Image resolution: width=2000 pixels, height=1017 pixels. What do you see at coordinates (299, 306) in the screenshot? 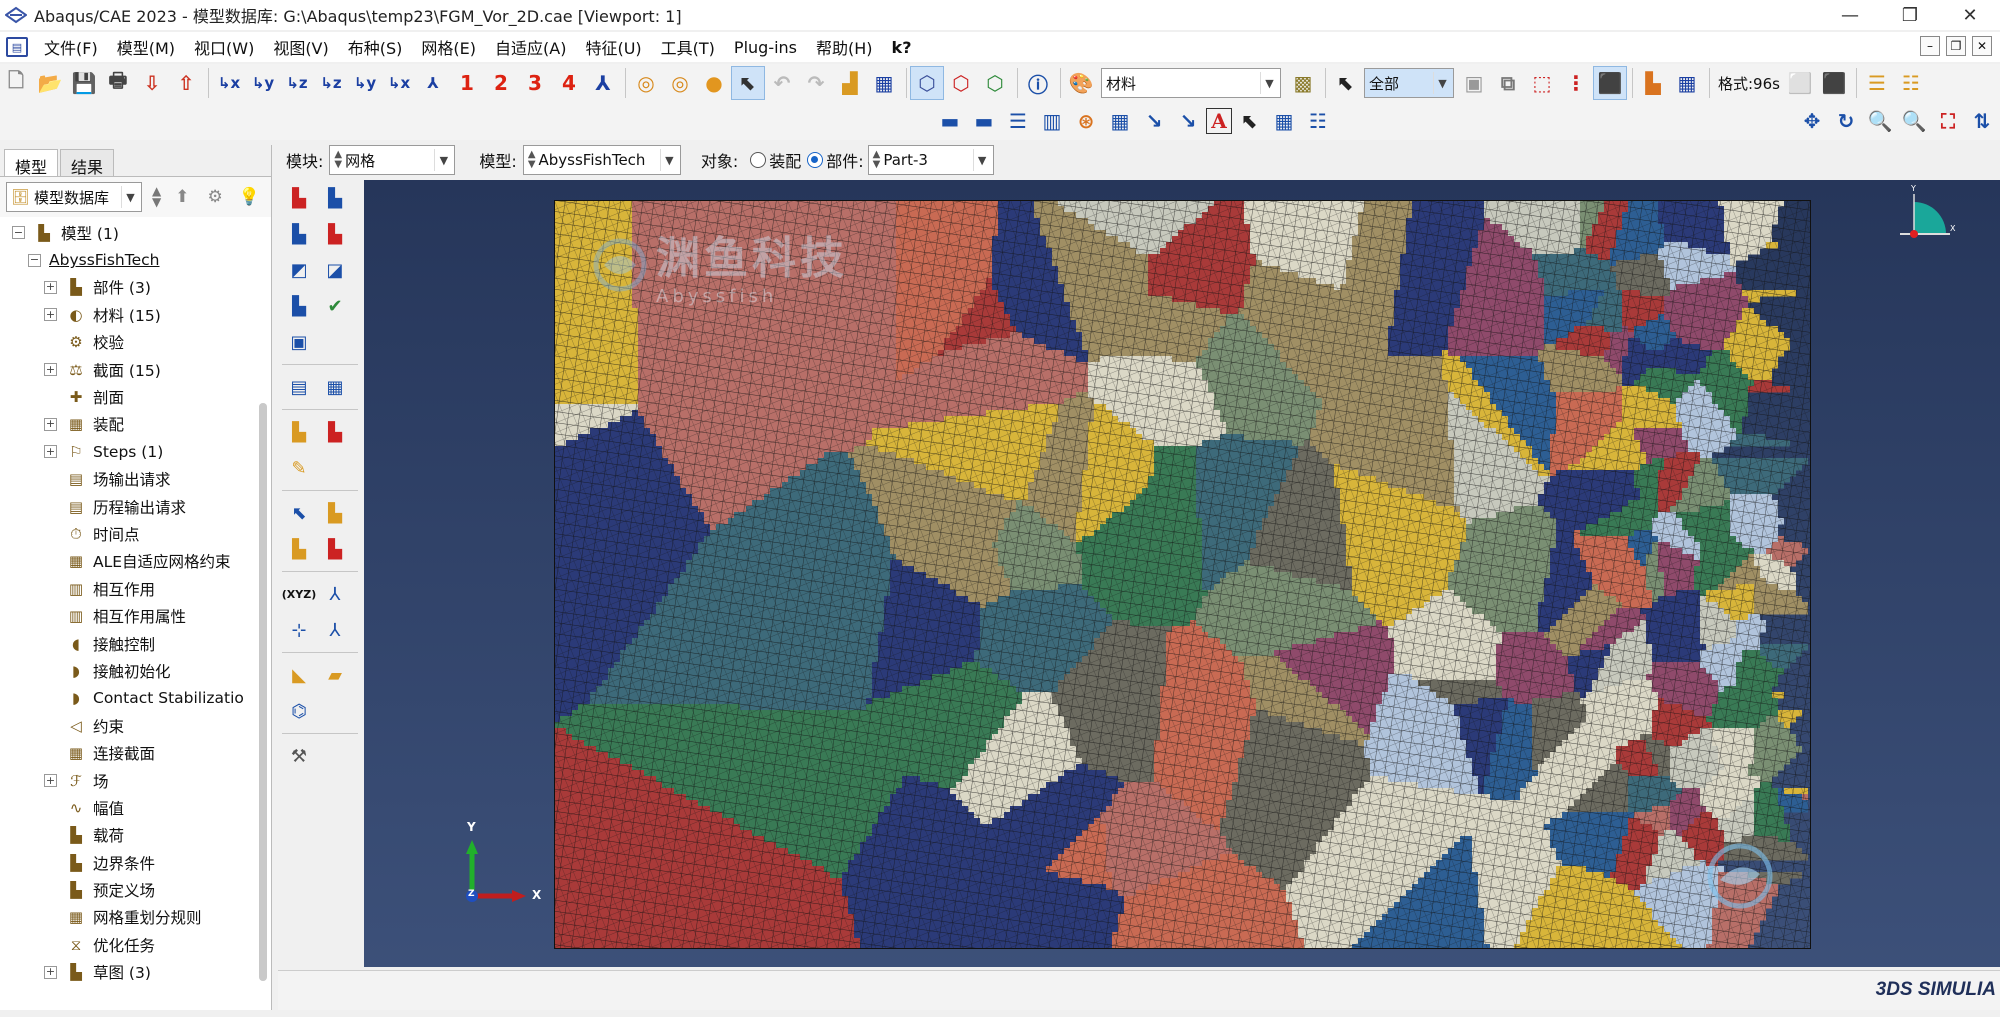
I see `mesh-part-icon: ▙` at bounding box center [299, 306].